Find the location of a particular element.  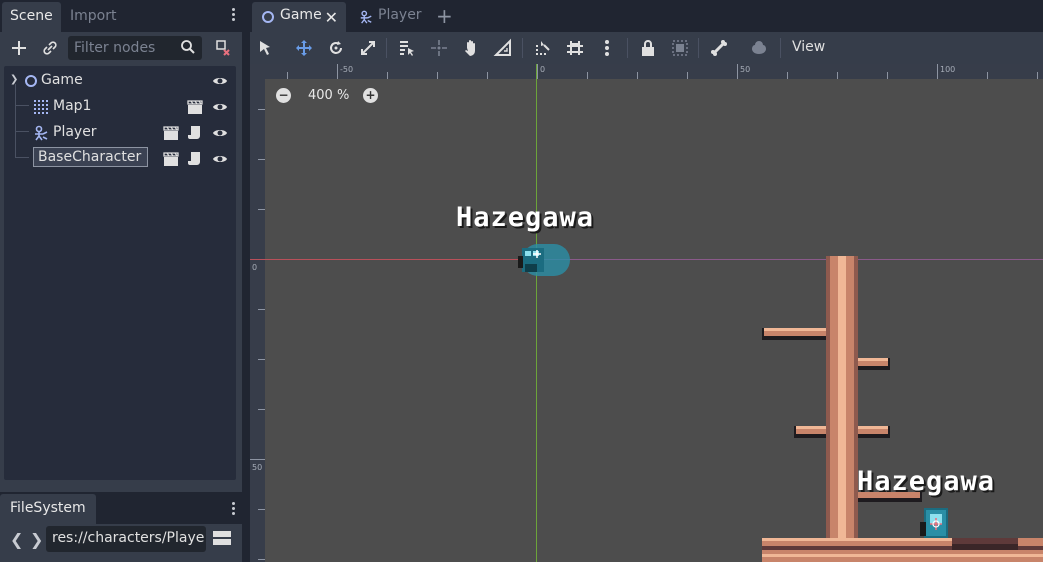

ruler-mode-icon is located at coordinates (503, 48).